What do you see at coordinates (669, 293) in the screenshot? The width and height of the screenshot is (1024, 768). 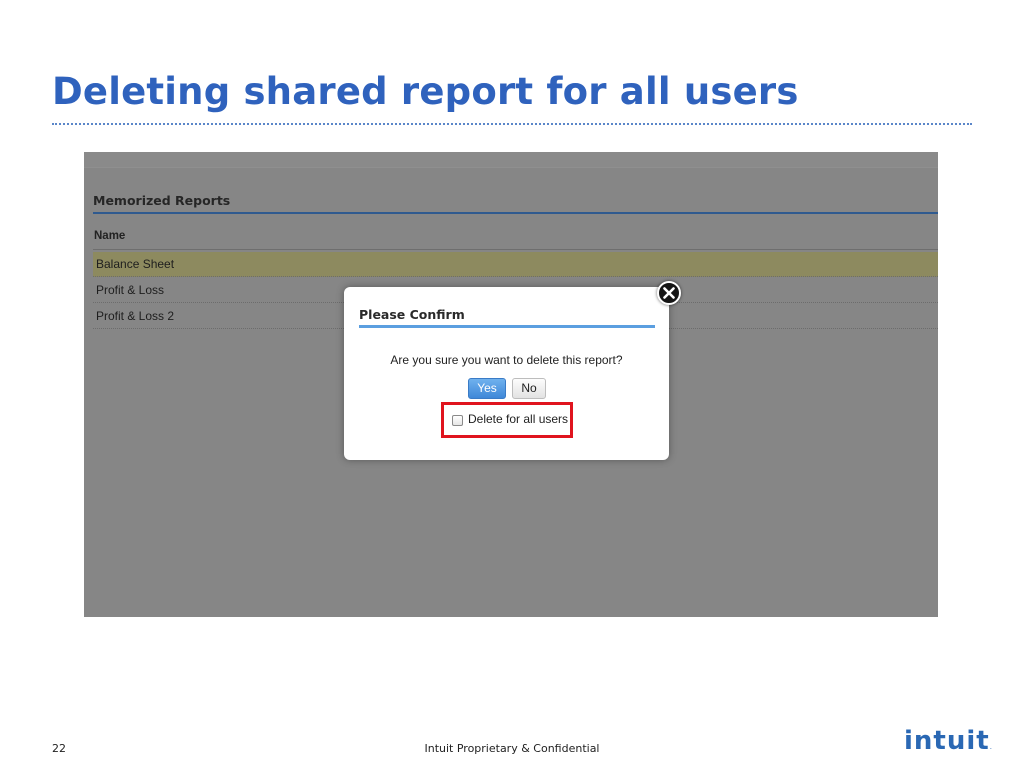 I see `close-icon` at bounding box center [669, 293].